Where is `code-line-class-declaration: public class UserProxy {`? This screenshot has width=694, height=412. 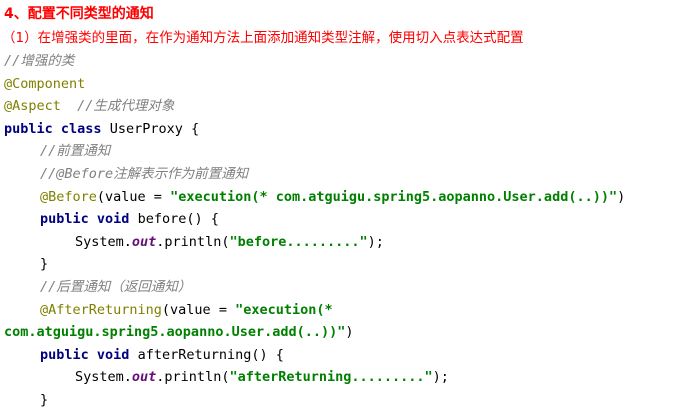
code-line-class-declaration: public class UserProxy { is located at coordinates (347, 129).